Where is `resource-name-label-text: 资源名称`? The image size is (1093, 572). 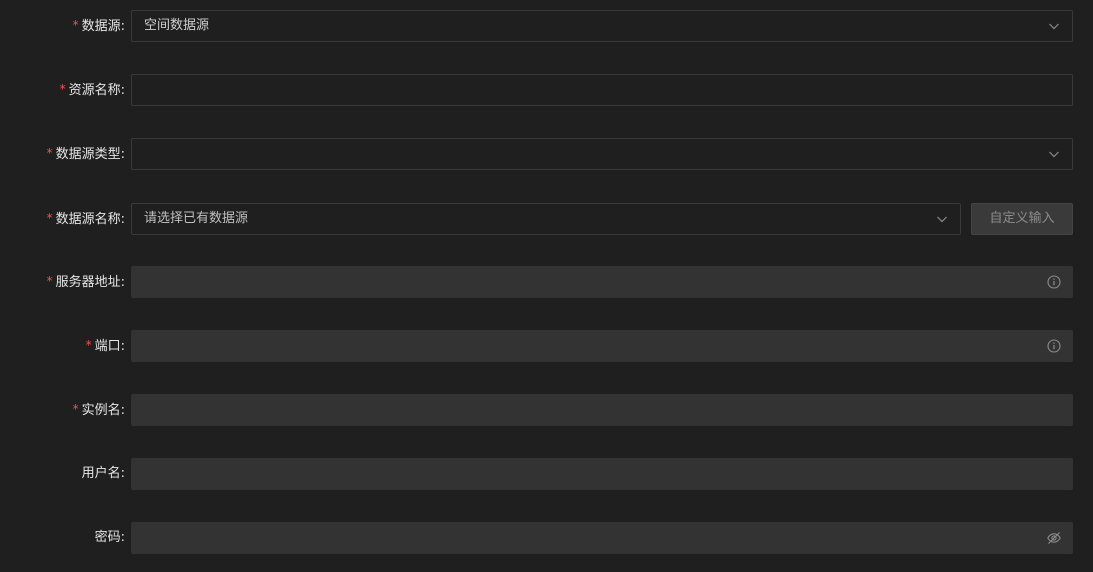 resource-name-label-text: 资源名称 is located at coordinates (94, 90).